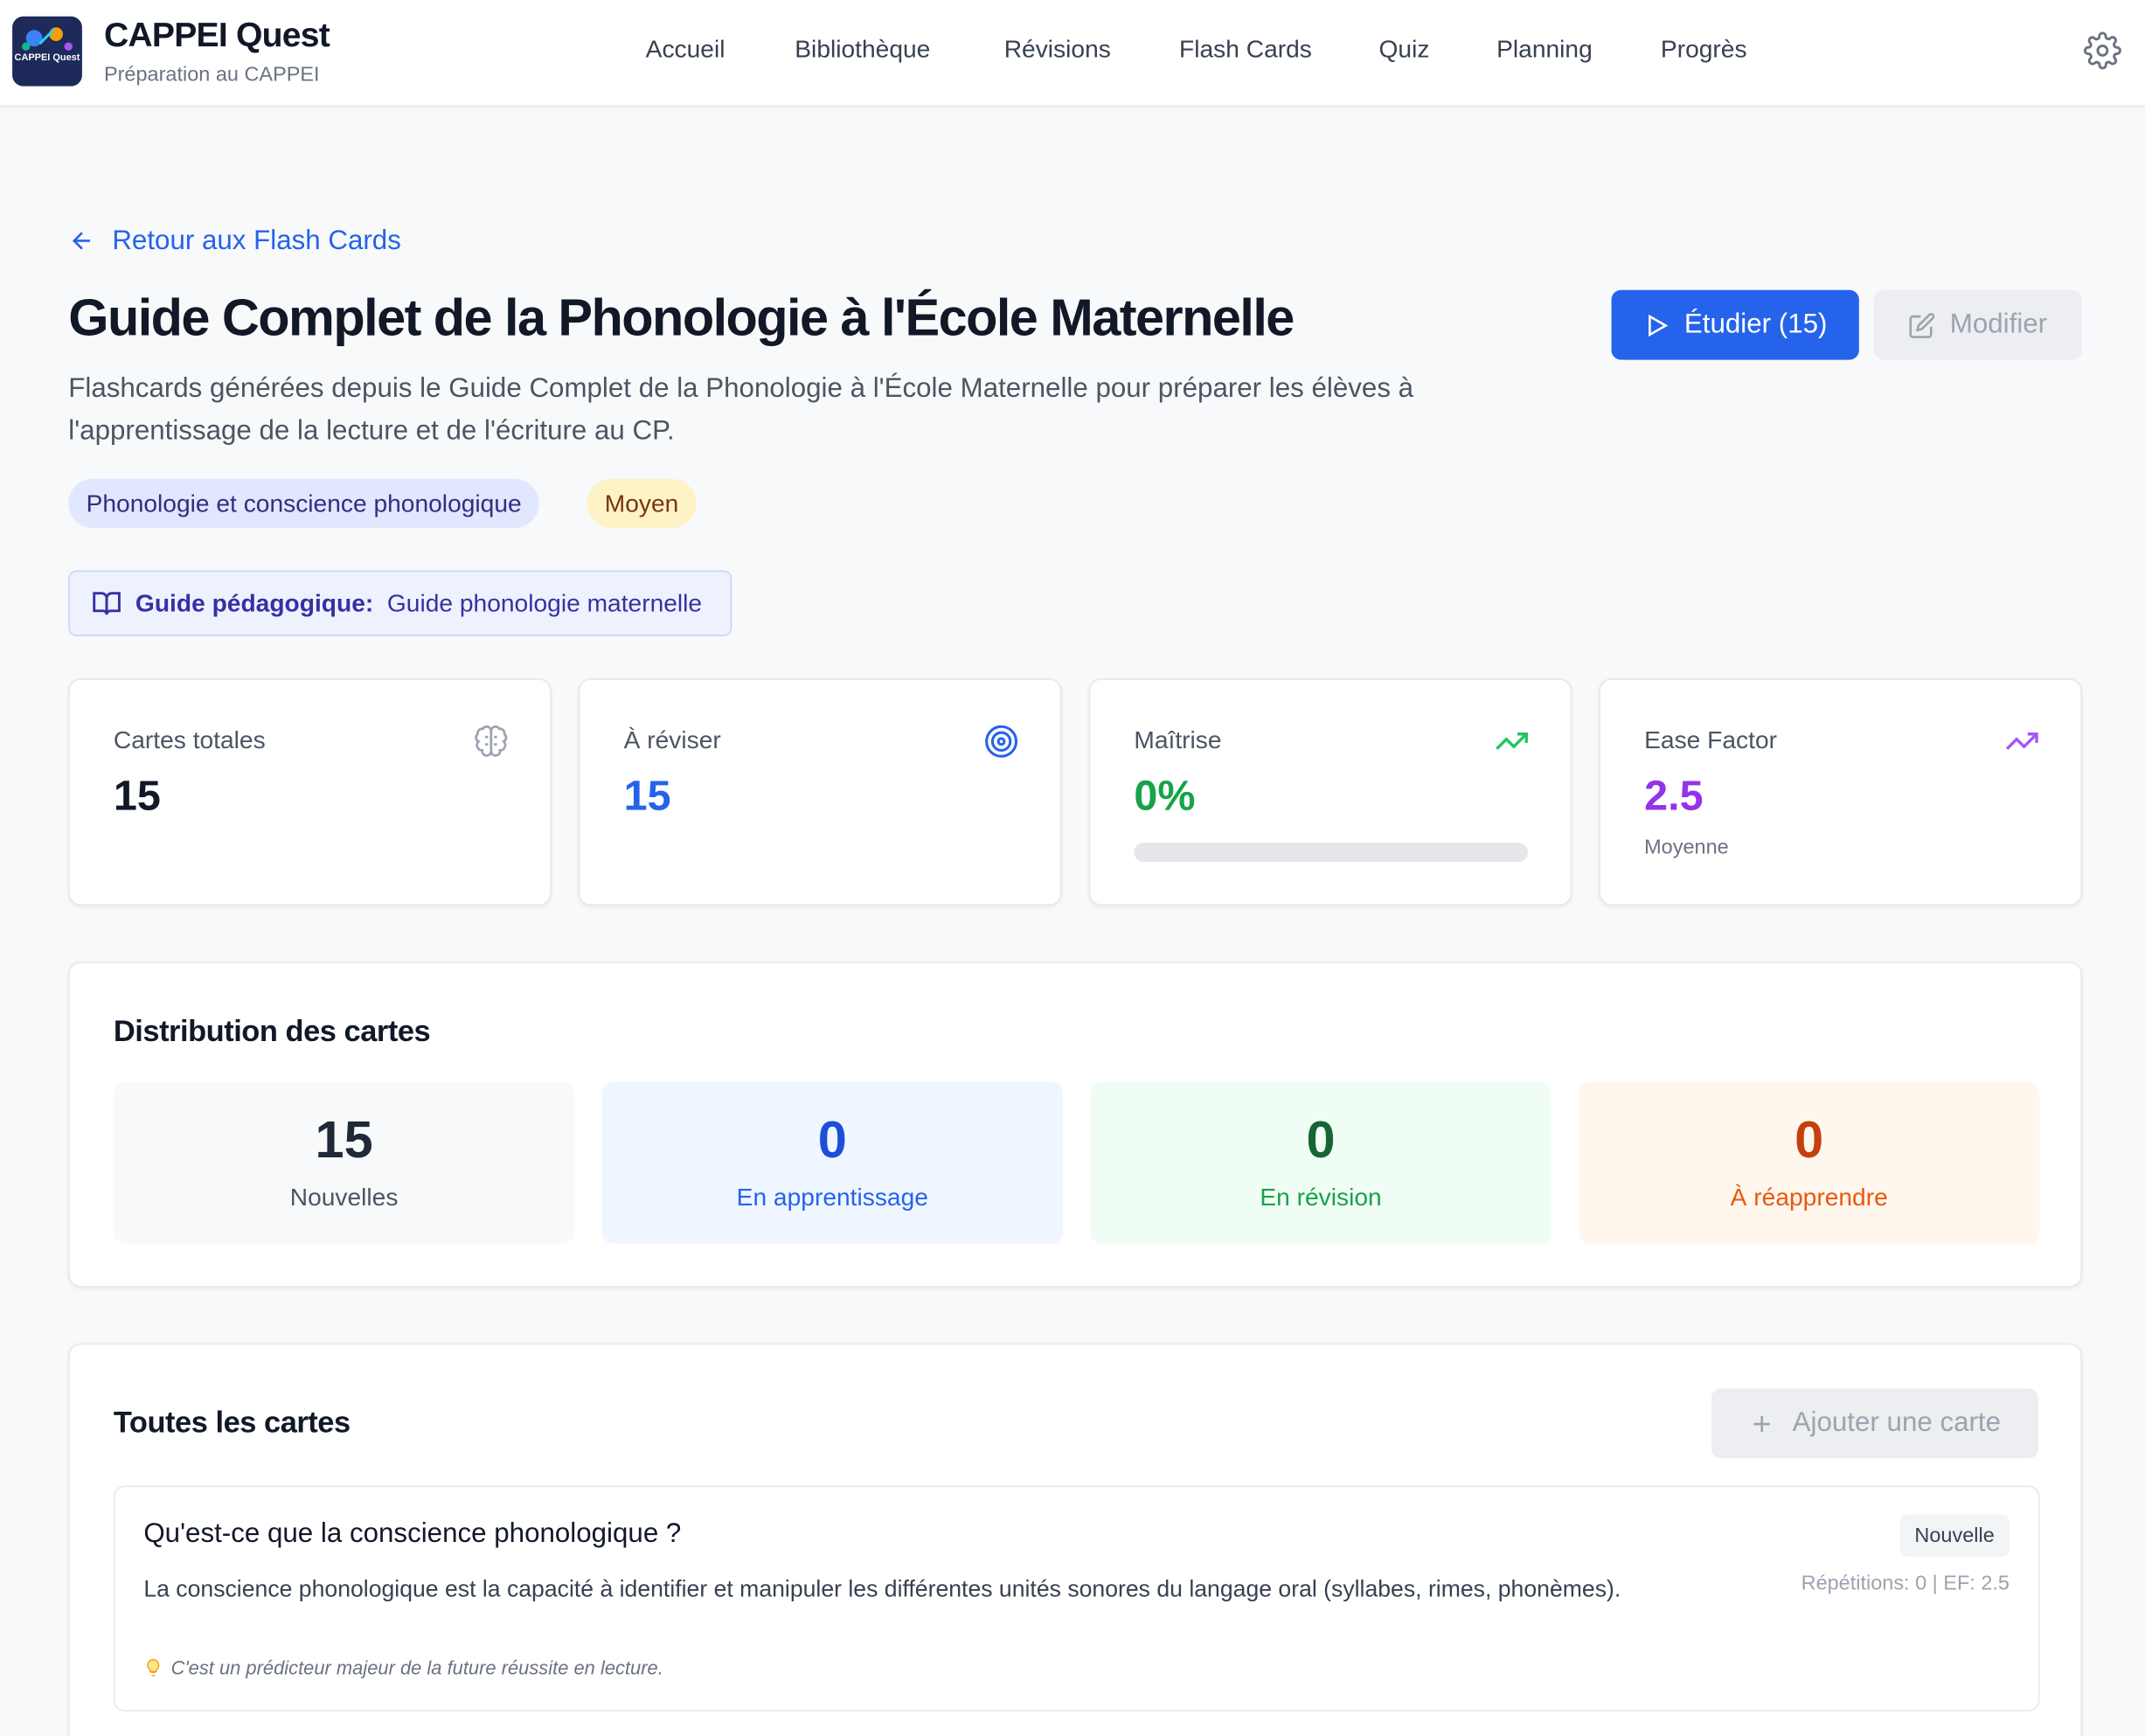  I want to click on stat-subtext: Moyenne, so click(1687, 847).